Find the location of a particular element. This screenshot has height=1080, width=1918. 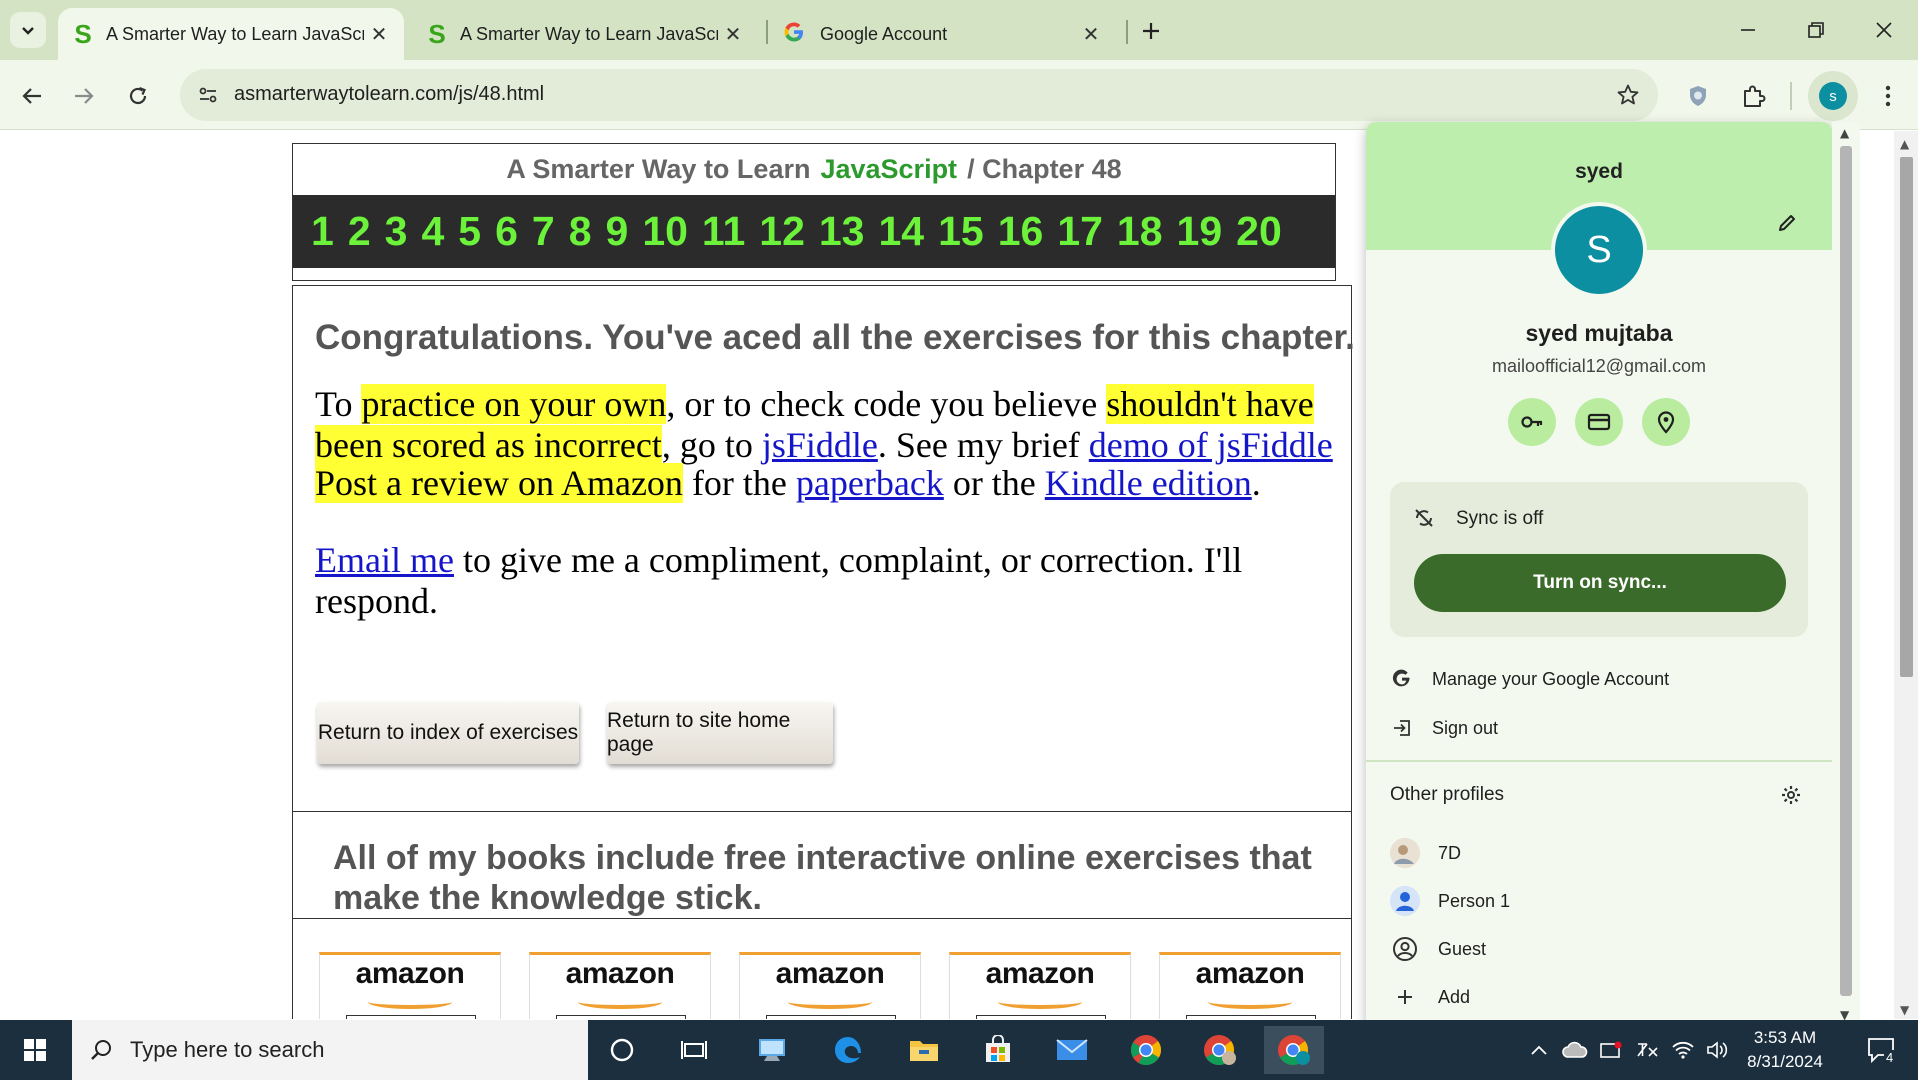

new-tab-button is located at coordinates (1151, 31).